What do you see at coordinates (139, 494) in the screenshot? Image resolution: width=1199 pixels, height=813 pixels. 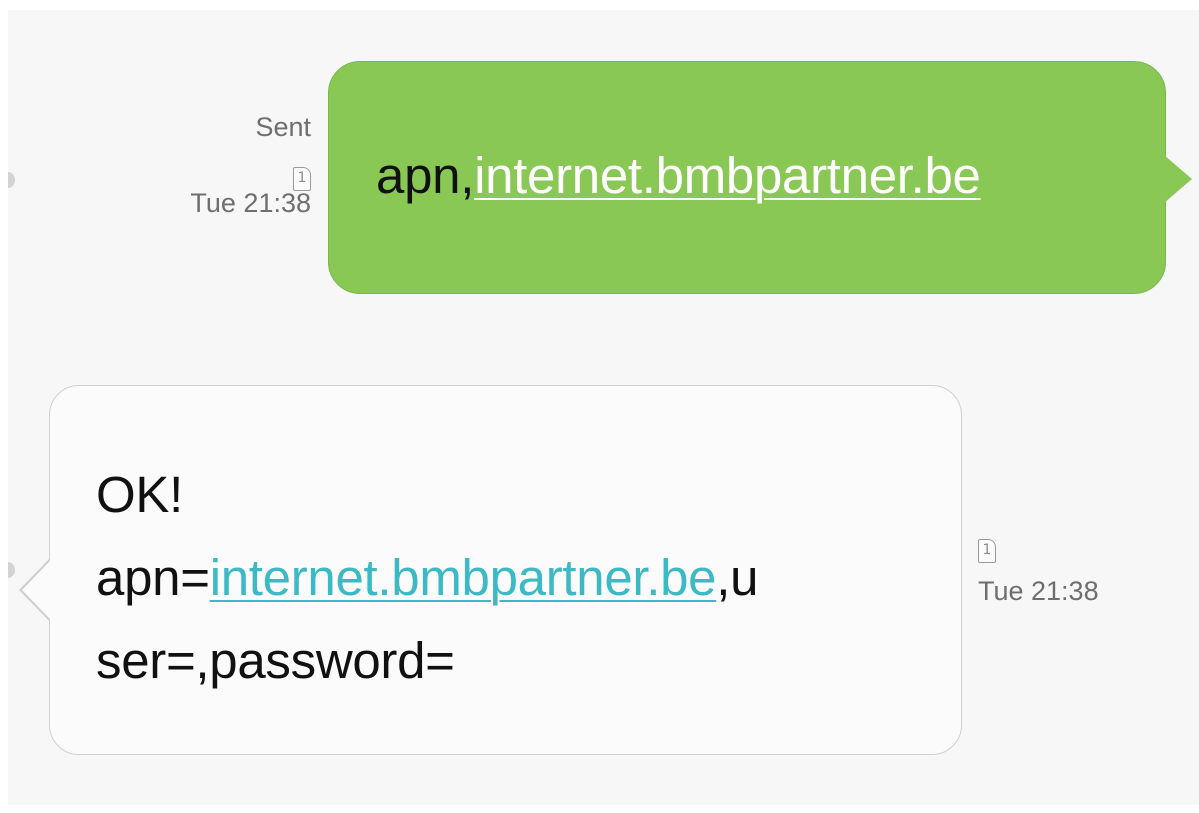 I see `received-line-1: OK!` at bounding box center [139, 494].